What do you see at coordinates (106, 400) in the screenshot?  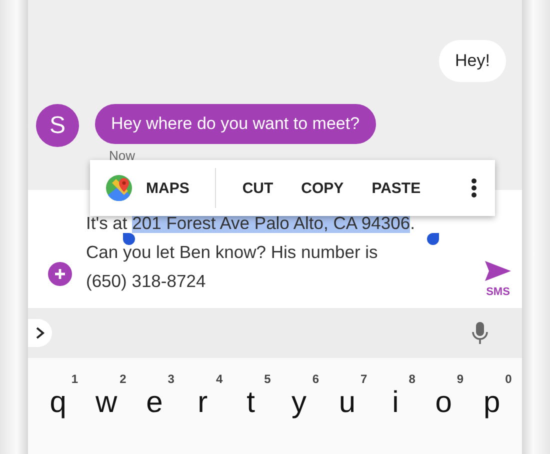 I see `keyboard-key: w 2` at bounding box center [106, 400].